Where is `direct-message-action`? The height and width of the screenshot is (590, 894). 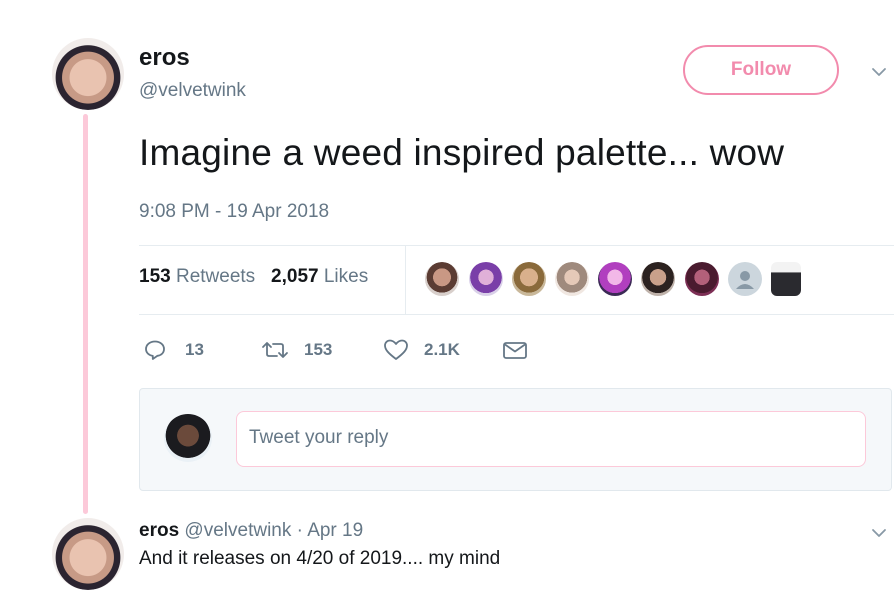 direct-message-action is located at coordinates (515, 350).